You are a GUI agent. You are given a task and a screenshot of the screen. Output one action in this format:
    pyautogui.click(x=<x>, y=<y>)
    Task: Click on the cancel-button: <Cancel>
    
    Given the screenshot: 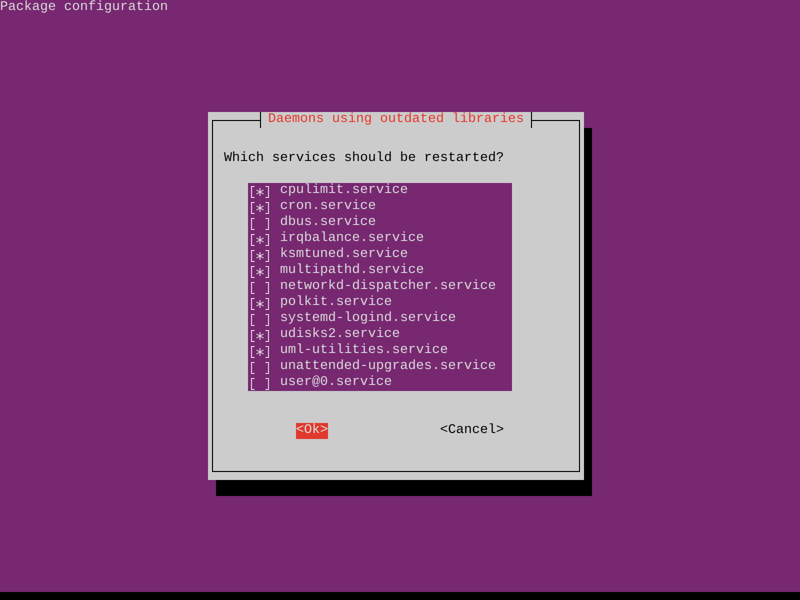 What is the action you would take?
    pyautogui.click(x=472, y=431)
    